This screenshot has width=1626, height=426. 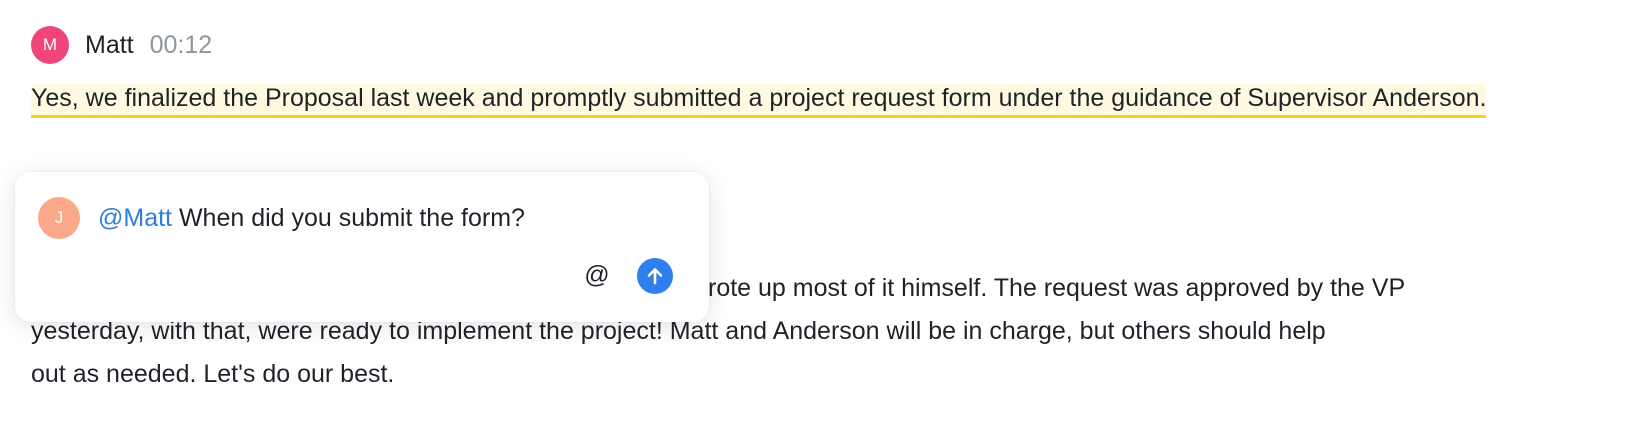 I want to click on message-time: 00:12, so click(x=181, y=44).